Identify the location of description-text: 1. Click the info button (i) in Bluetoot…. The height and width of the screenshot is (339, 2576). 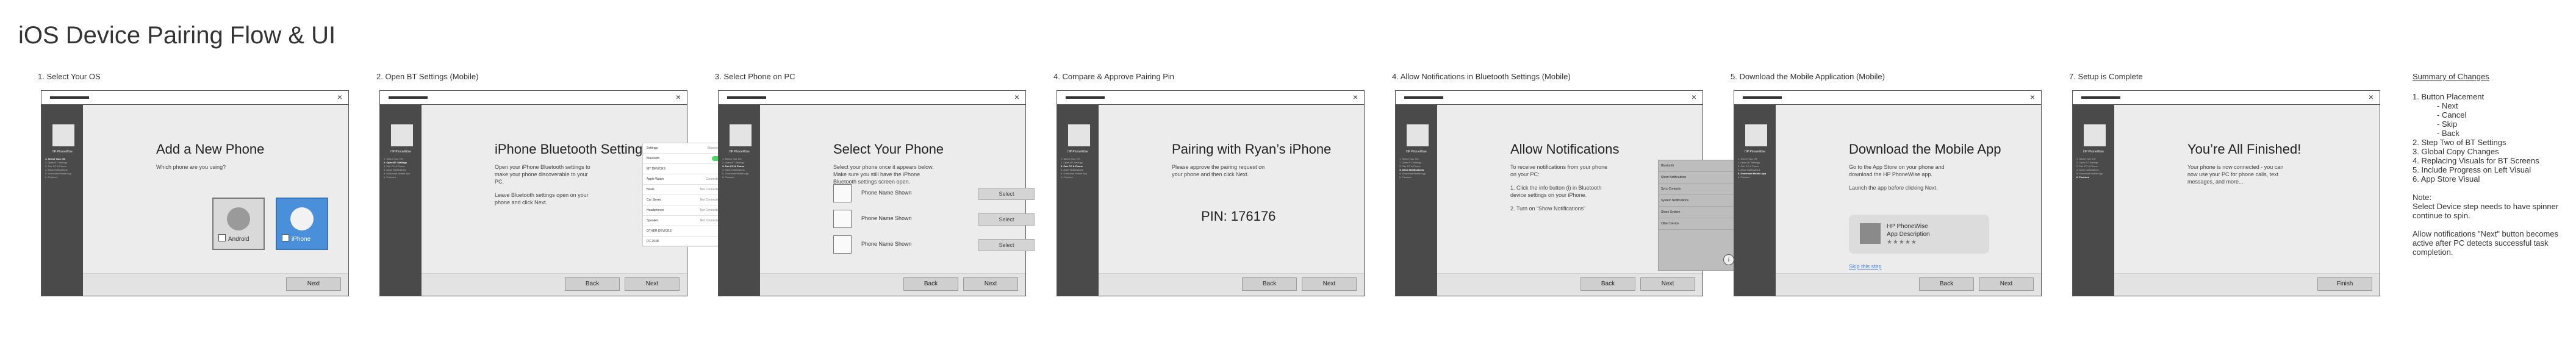
(1556, 191).